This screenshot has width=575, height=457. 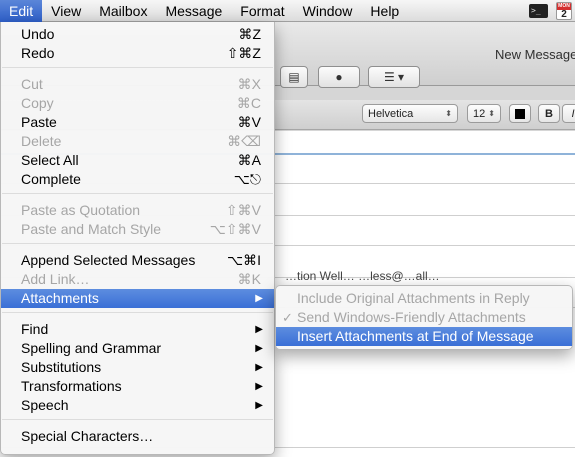 What do you see at coordinates (243, 53) in the screenshot?
I see `shortcut-label: ⇧⌘Z` at bounding box center [243, 53].